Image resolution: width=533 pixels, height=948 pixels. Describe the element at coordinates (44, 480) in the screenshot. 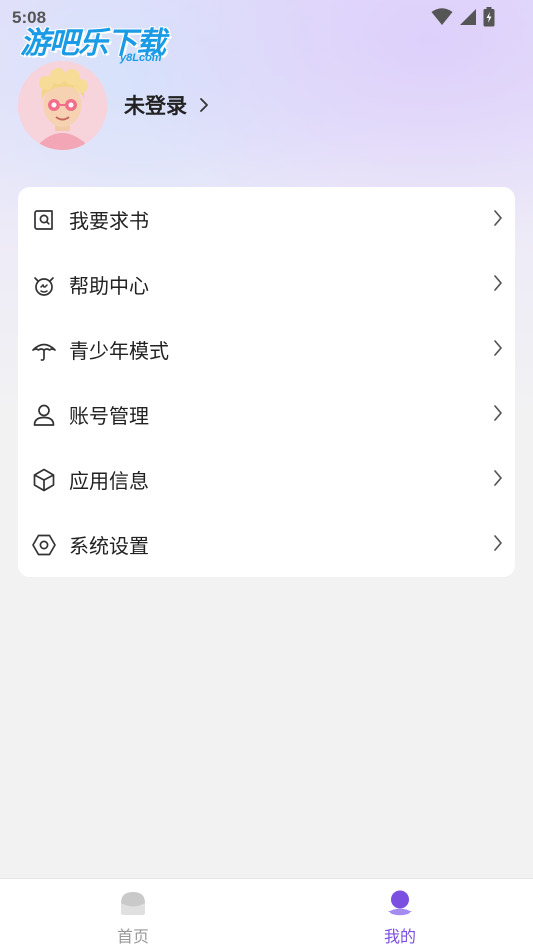

I see `cube-icon` at that location.